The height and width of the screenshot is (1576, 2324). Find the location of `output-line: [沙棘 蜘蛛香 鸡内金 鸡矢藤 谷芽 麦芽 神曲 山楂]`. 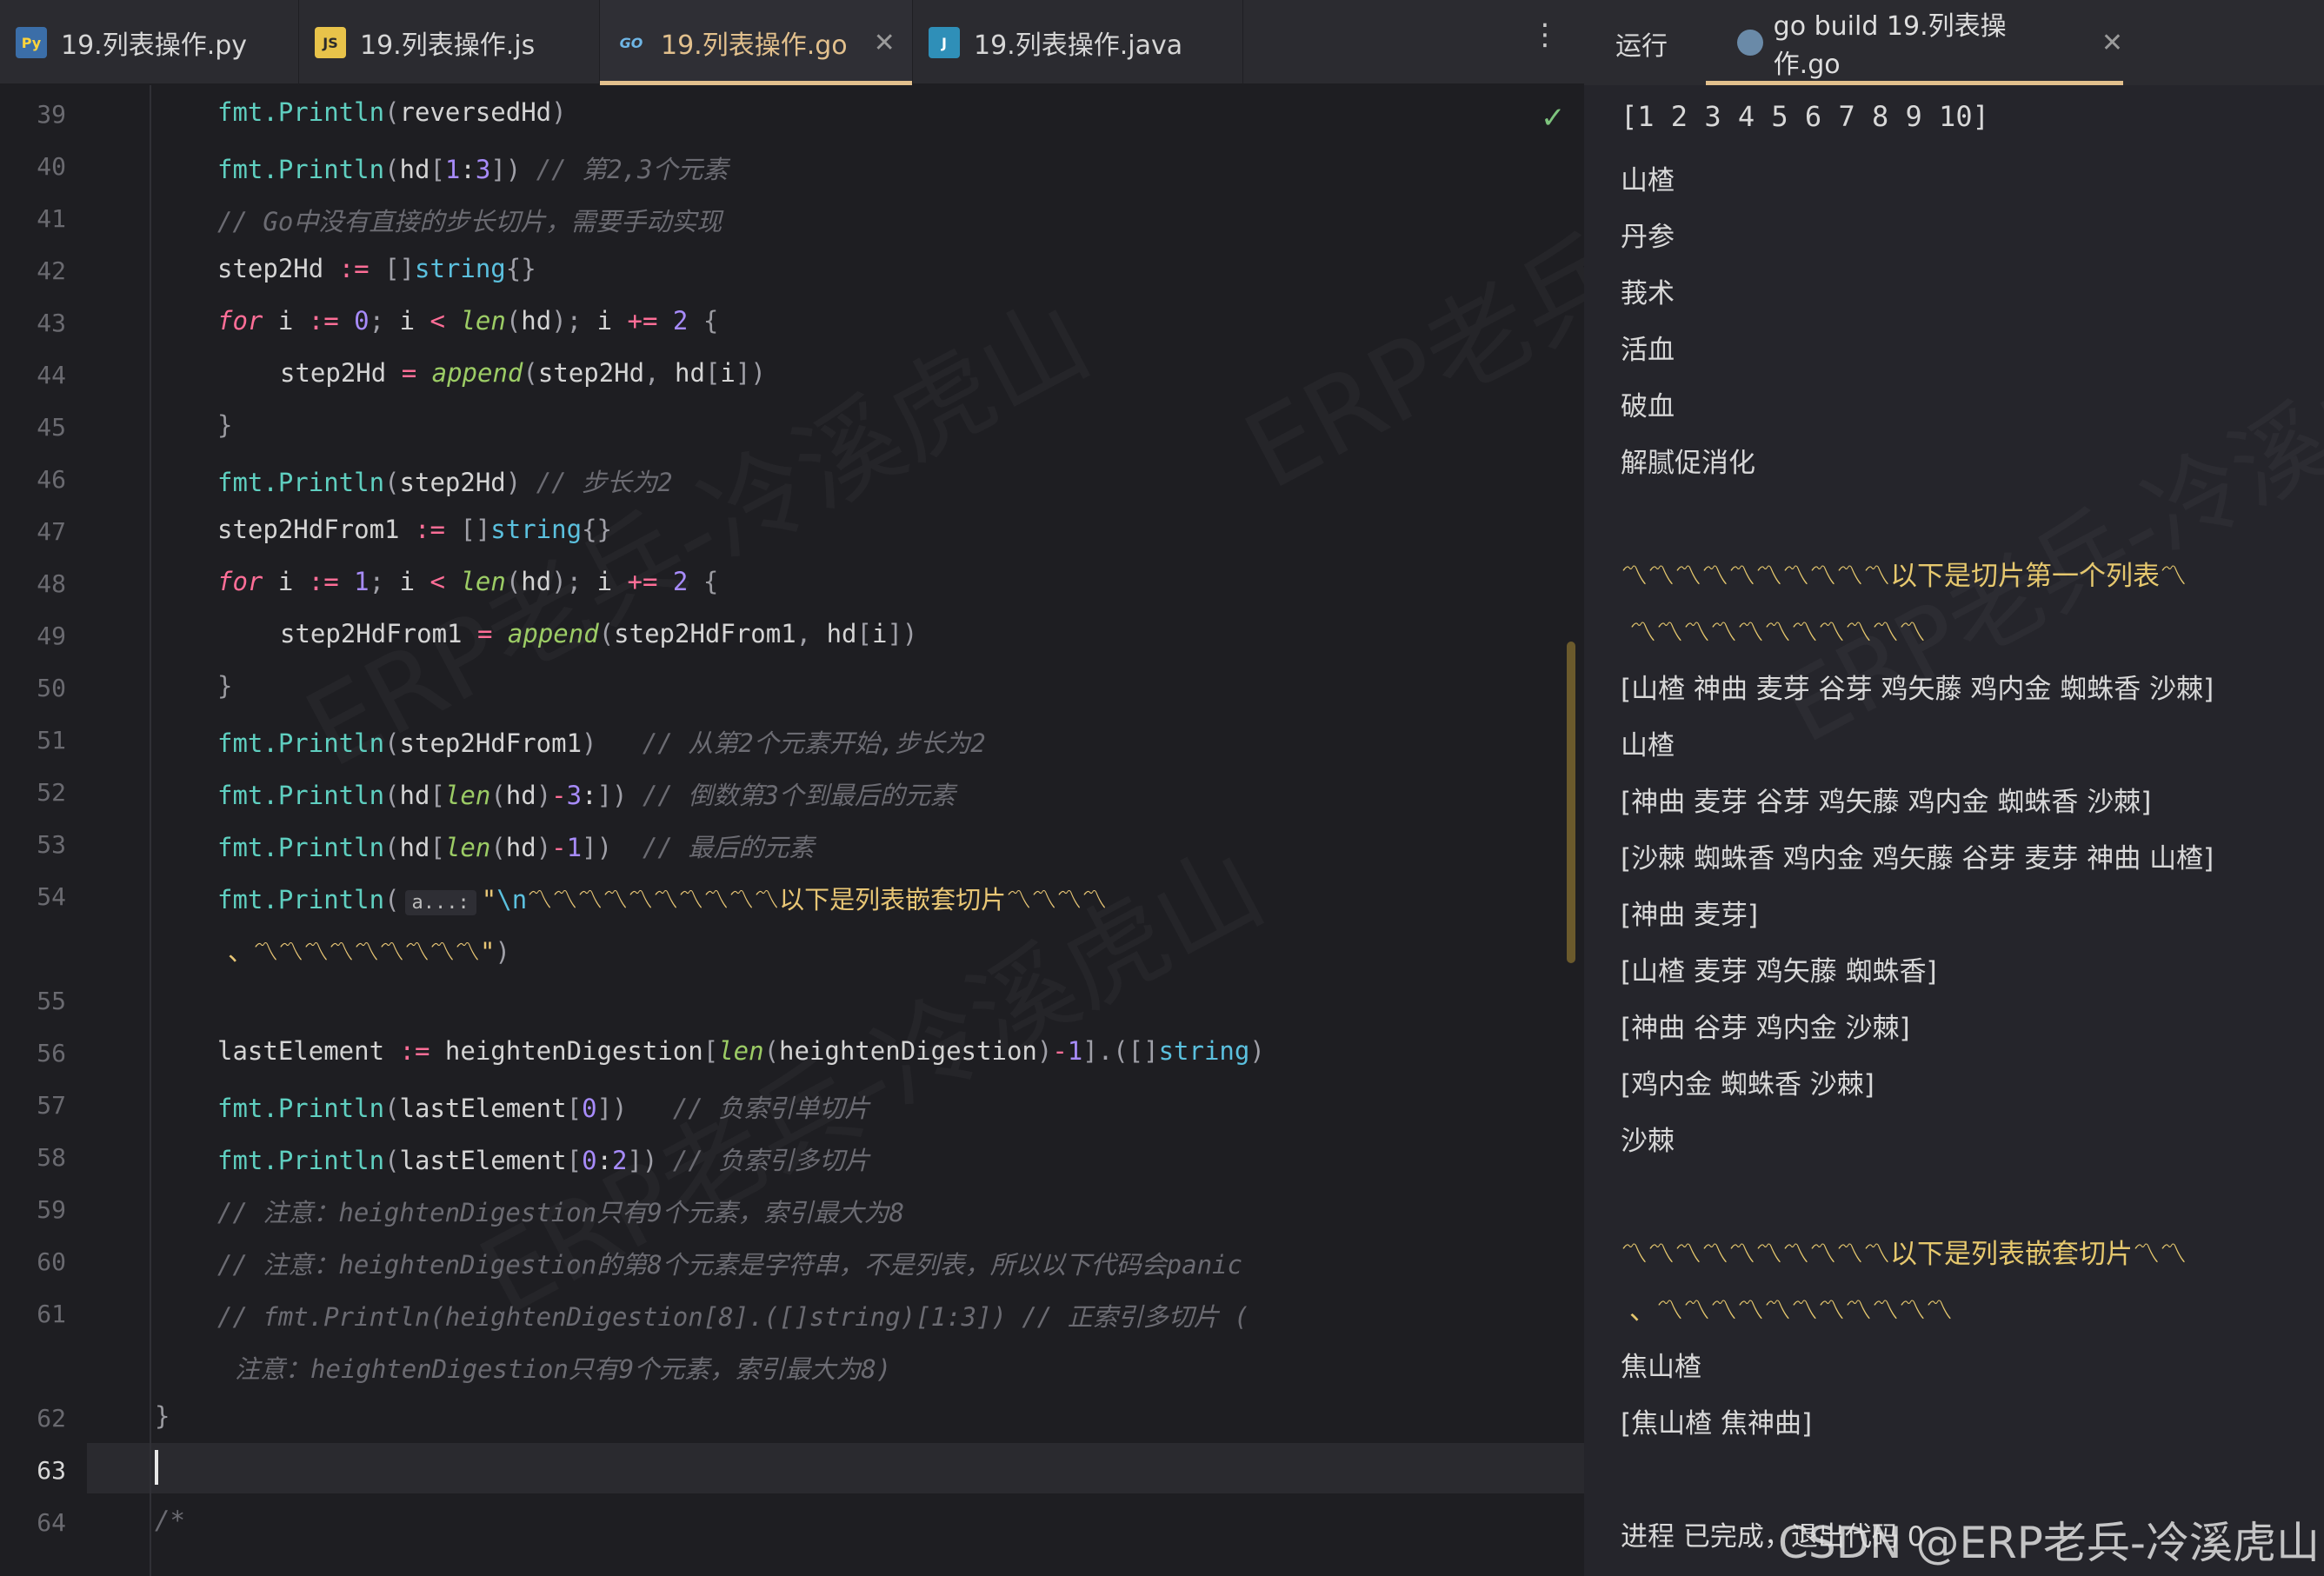

output-line: [沙棘 蜘蛛香 鸡内金 鸡矢藤 谷芽 麦芽 神曲 山楂] is located at coordinates (1918, 855).